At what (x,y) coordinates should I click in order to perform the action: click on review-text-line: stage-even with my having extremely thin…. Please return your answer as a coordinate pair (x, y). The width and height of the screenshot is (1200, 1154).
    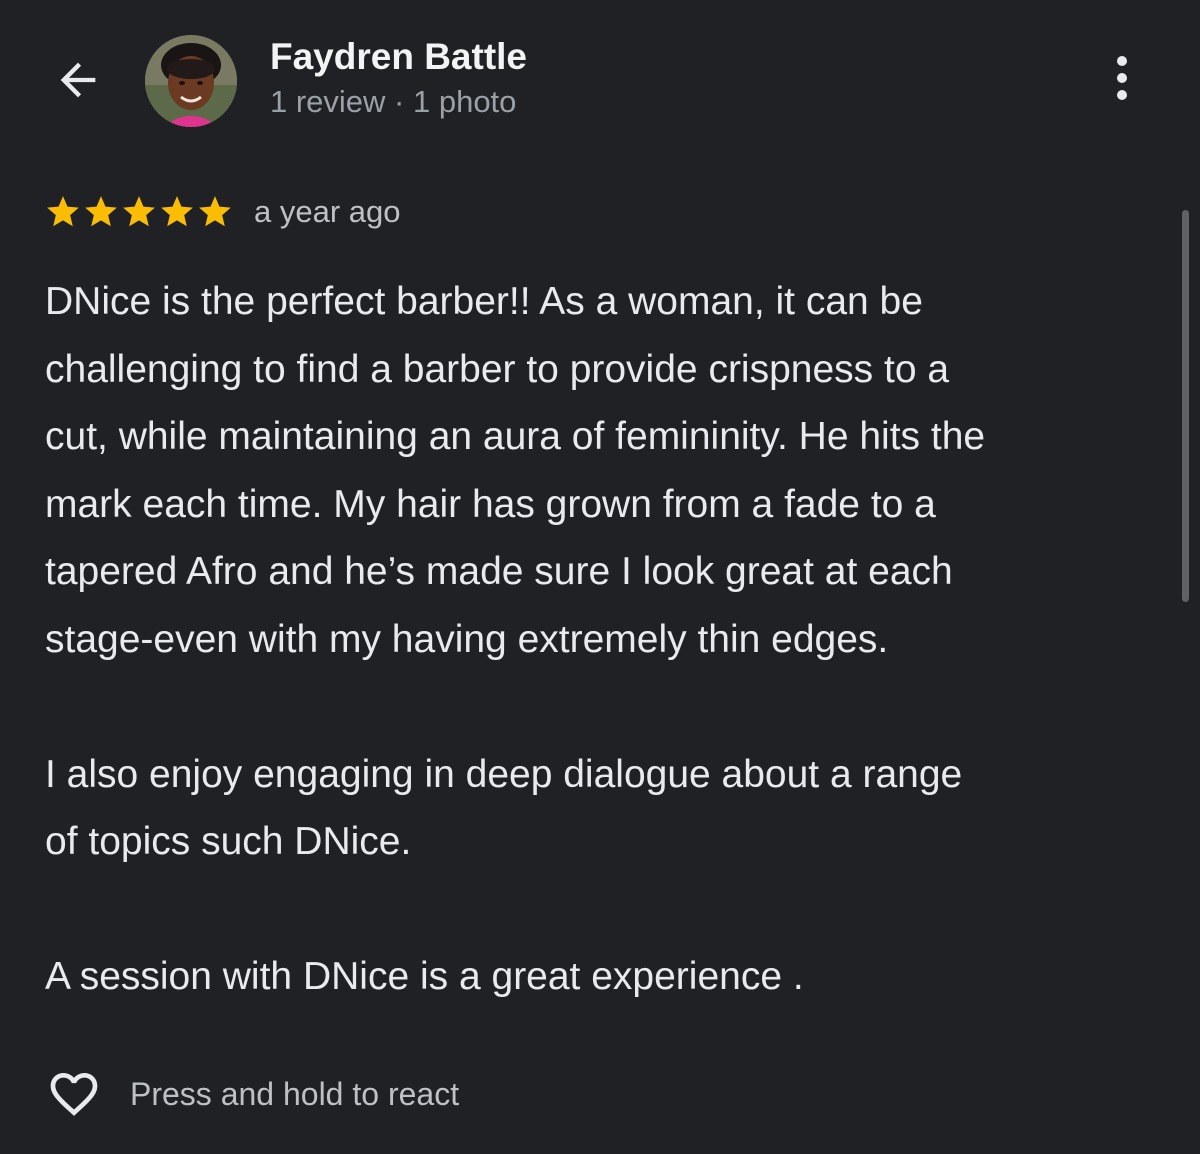
    Looking at the image, I should click on (467, 639).